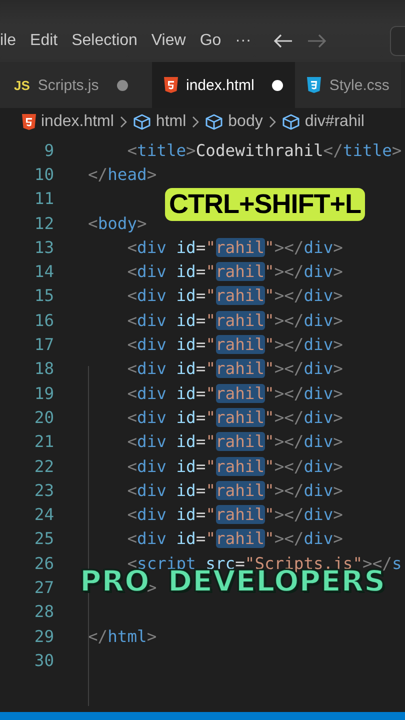 The width and height of the screenshot is (405, 720). What do you see at coordinates (48, 150) in the screenshot?
I see `line-number: 9` at bounding box center [48, 150].